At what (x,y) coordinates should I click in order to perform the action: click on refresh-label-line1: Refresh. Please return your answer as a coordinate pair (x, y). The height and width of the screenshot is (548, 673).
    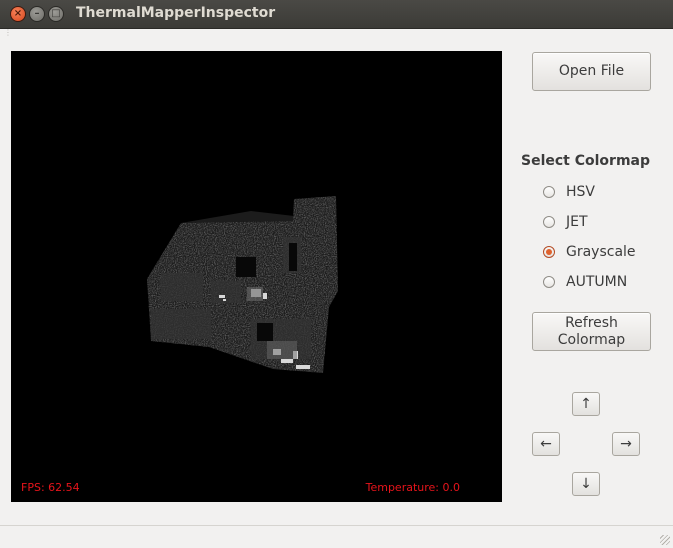
    Looking at the image, I should click on (591, 323).